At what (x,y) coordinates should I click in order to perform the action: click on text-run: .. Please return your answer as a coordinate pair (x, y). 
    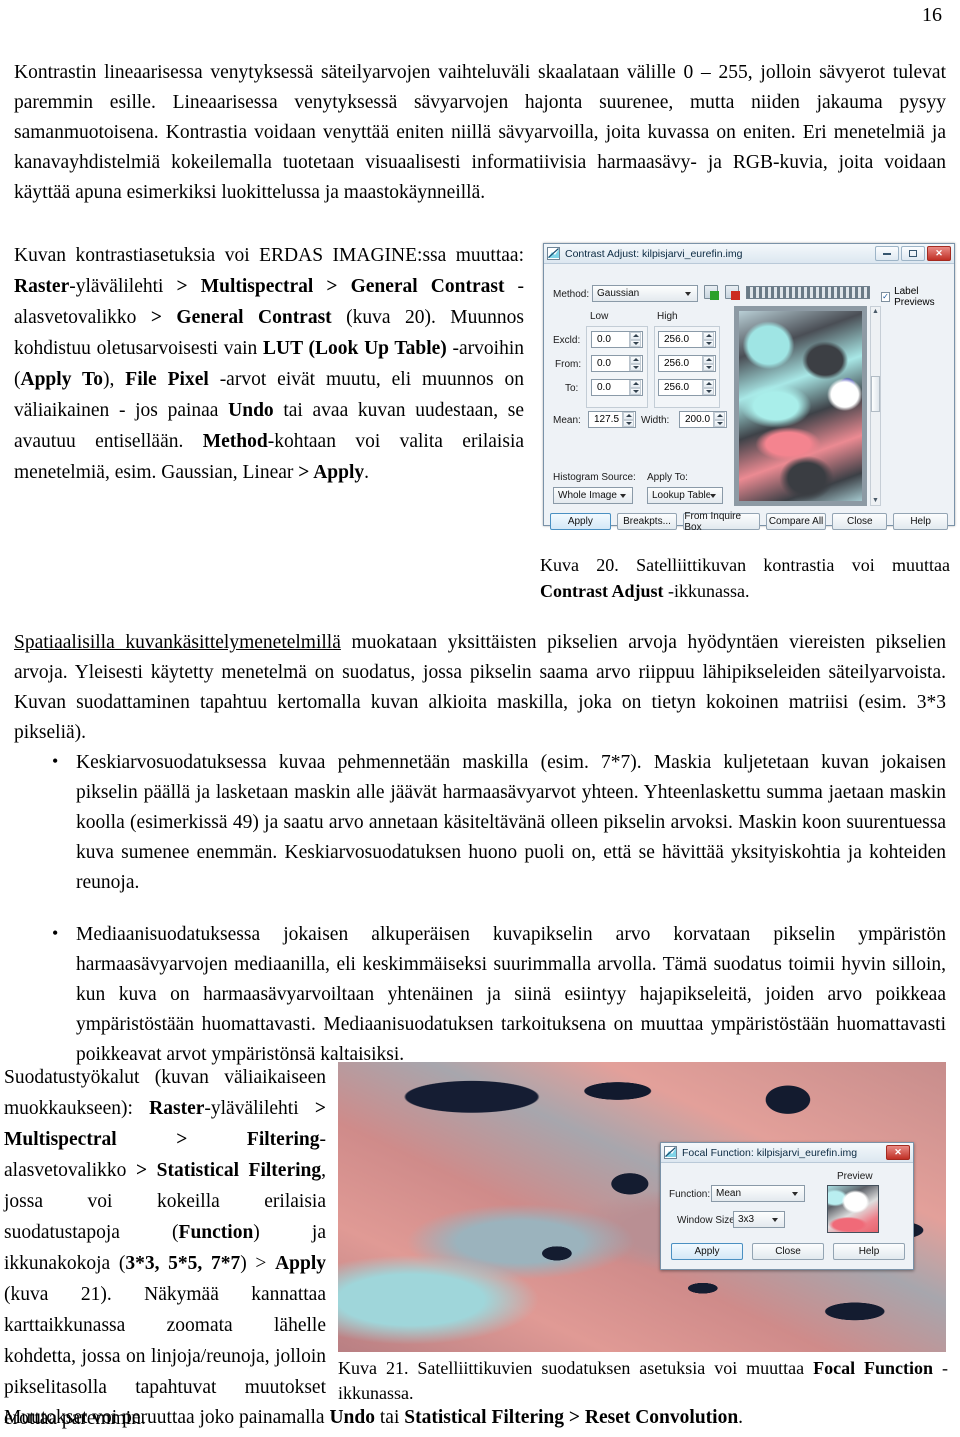
    Looking at the image, I should click on (741, 1417).